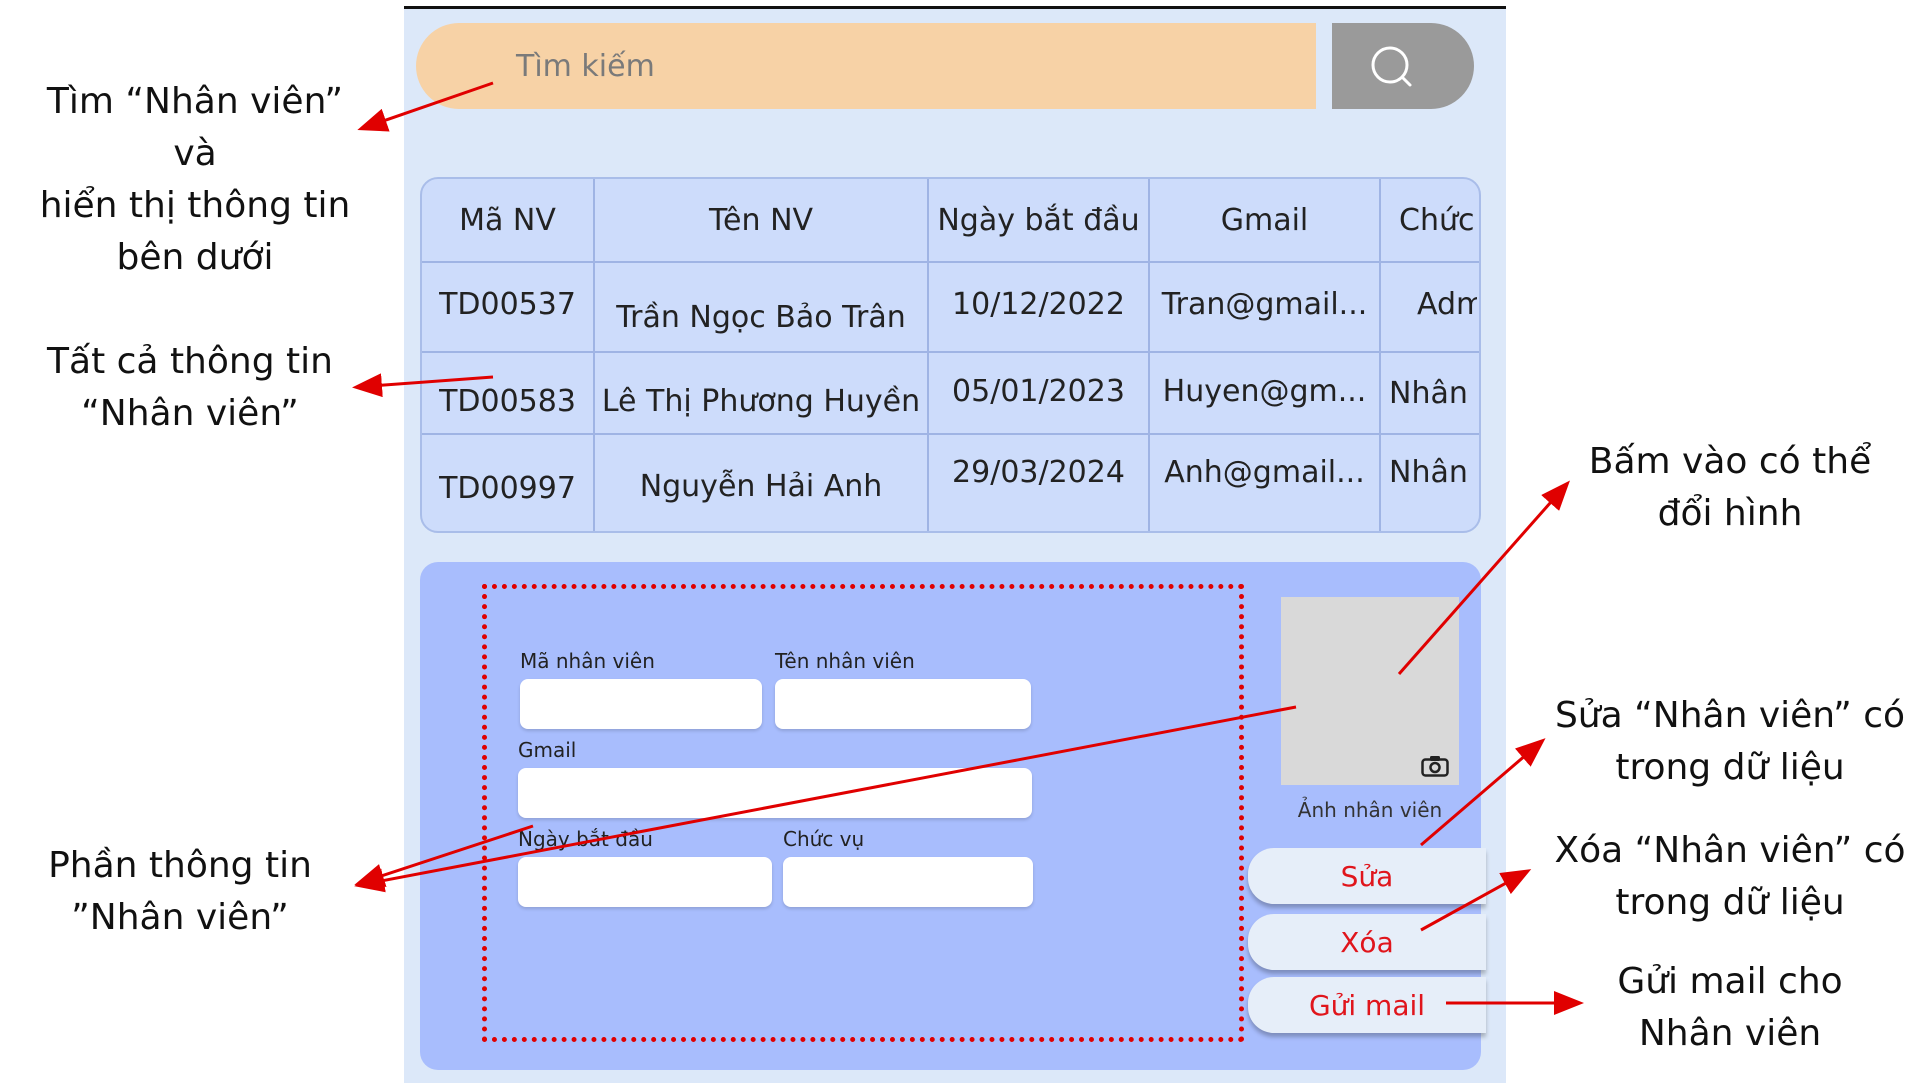 This screenshot has width=1920, height=1083. Describe the element at coordinates (1483, 577) in the screenshot. I see `arrow-photo` at that location.